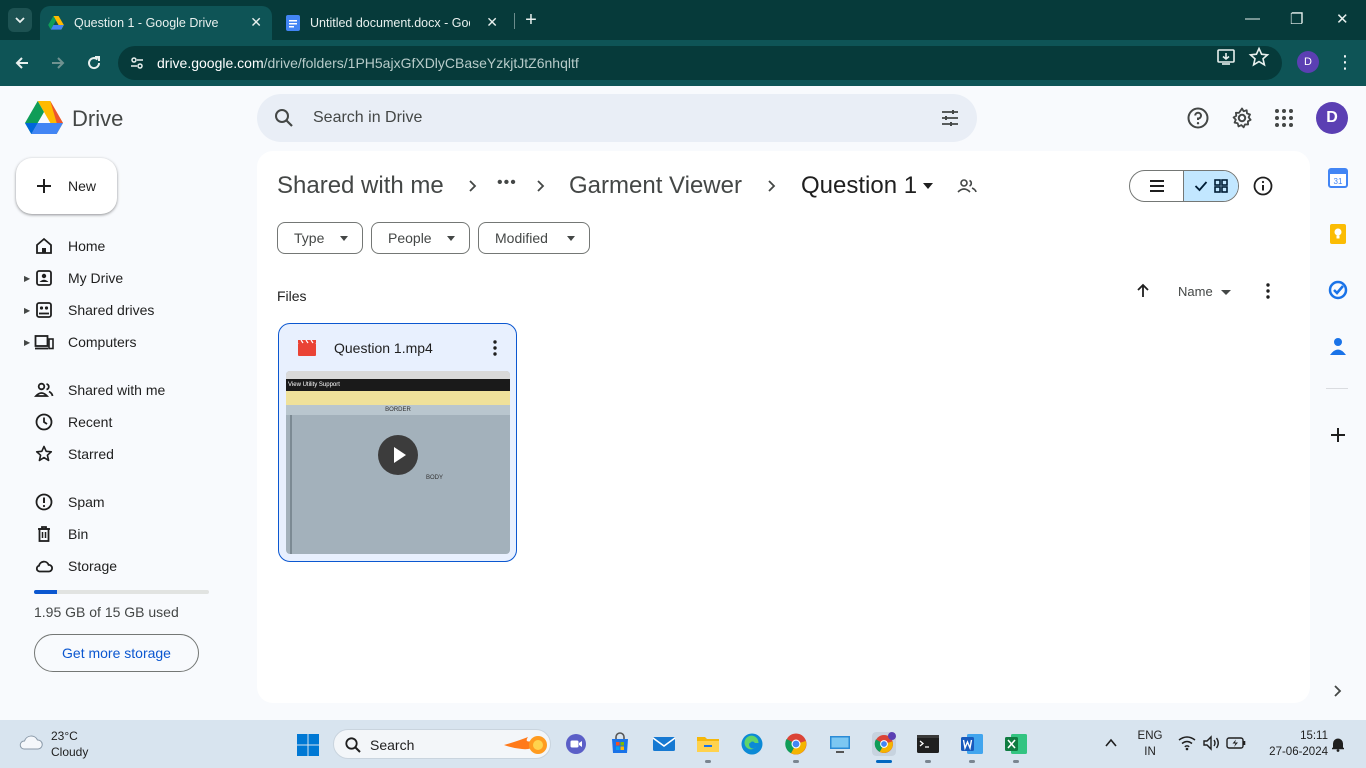 The width and height of the screenshot is (1366, 768). I want to click on google-tasks-icon, so click(1338, 290).